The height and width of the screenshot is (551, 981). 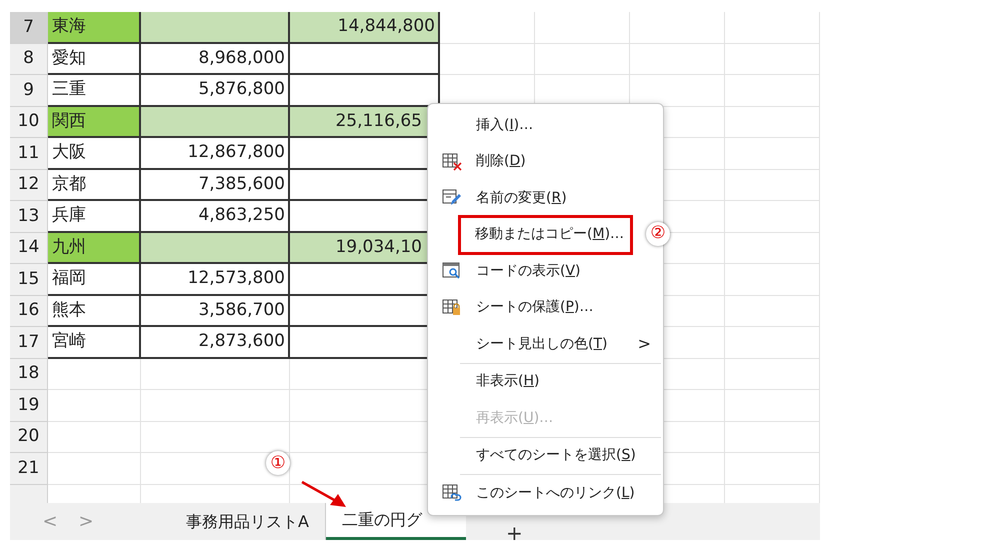 What do you see at coordinates (545, 198) in the screenshot?
I see `menu-item: 名前の変更(R)` at bounding box center [545, 198].